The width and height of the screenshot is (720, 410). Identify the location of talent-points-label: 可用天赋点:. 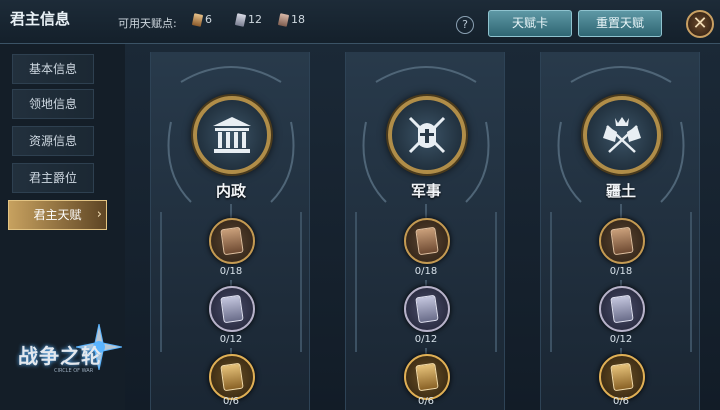
(147, 23).